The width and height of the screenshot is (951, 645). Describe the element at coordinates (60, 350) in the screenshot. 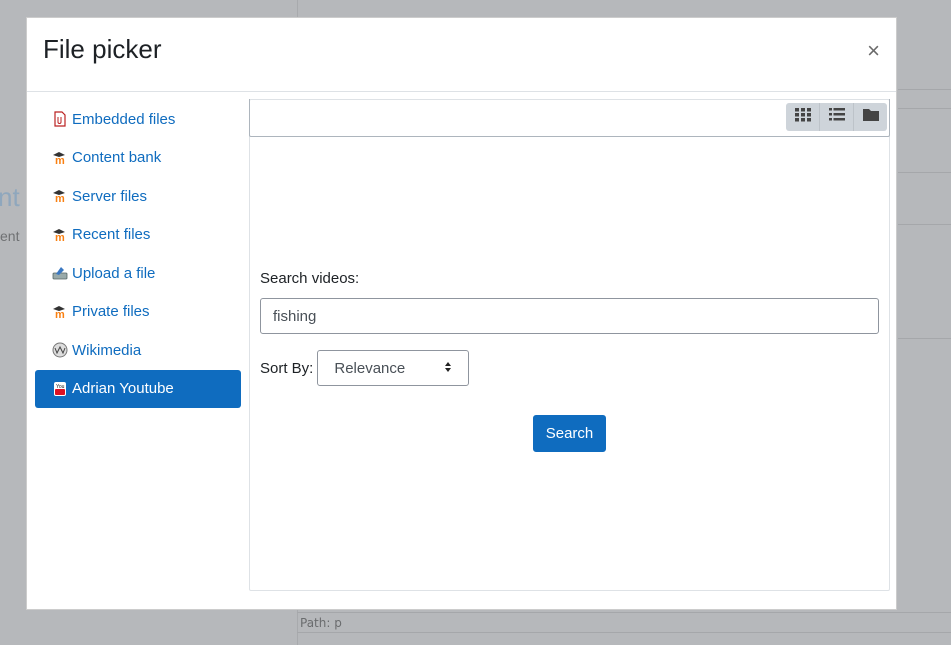

I see `wikimedia-icon` at that location.